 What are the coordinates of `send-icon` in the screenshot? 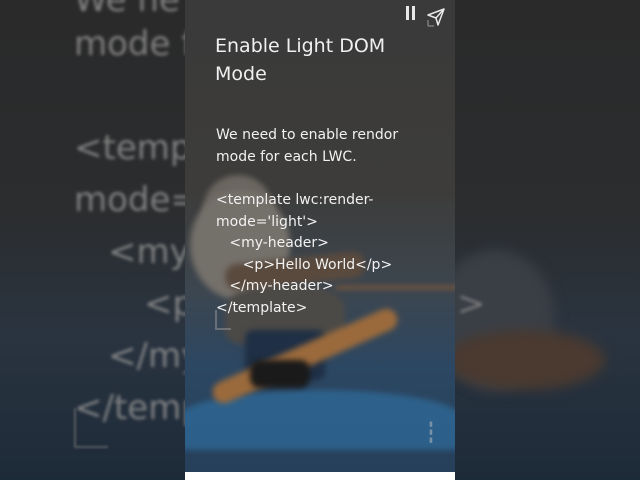 It's located at (436, 17).